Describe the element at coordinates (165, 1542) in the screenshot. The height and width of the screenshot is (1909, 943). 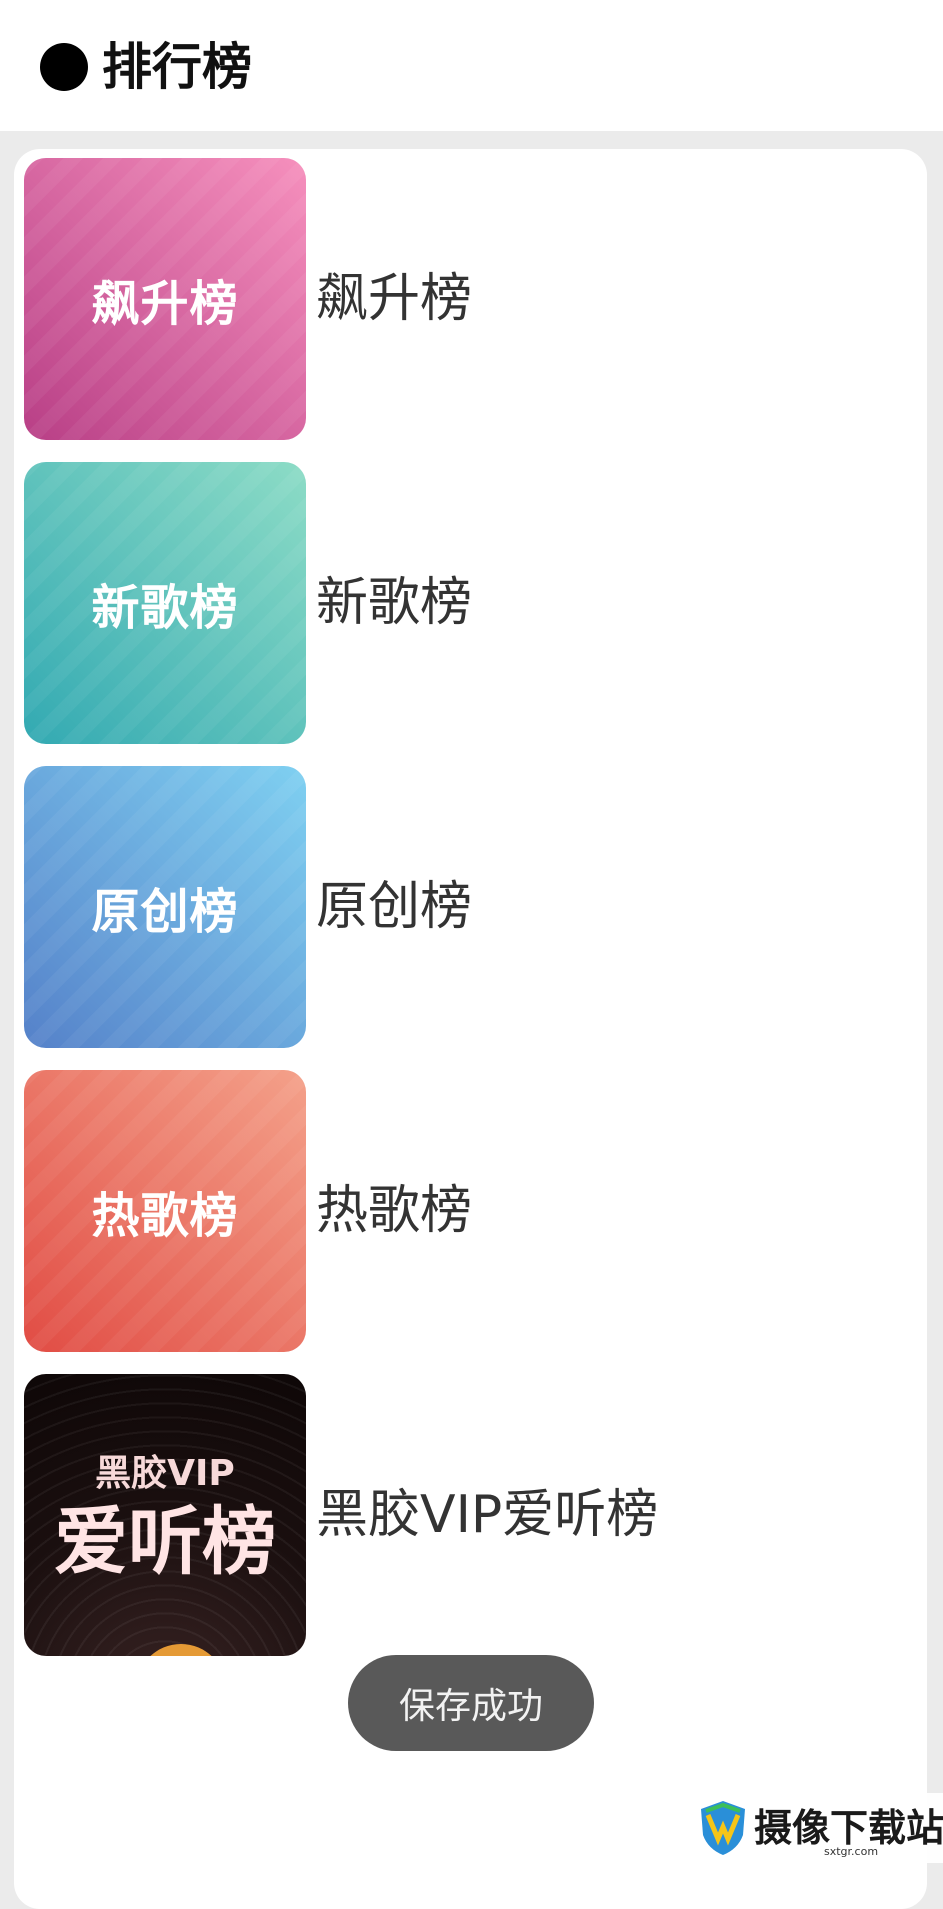
I see `vip-cover-title: 爱听榜` at that location.